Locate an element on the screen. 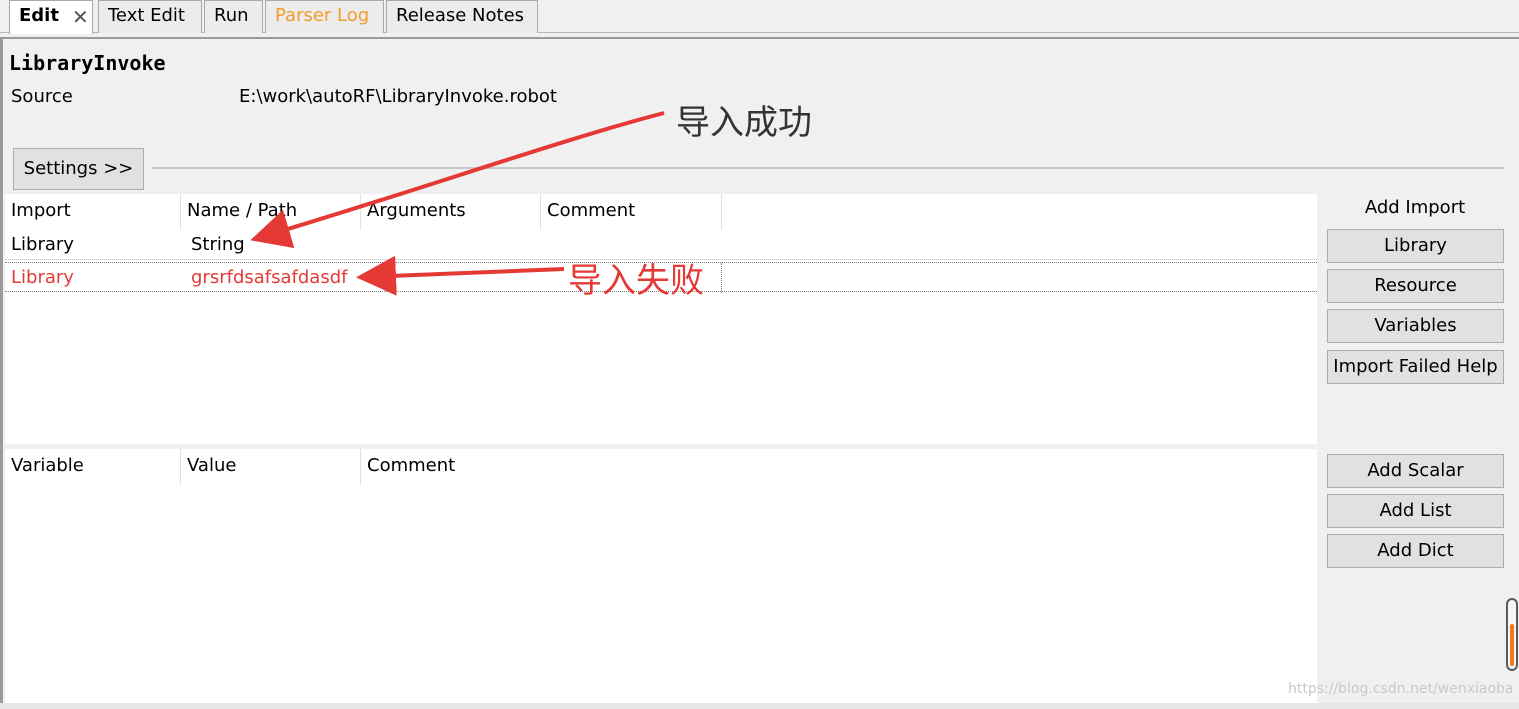  tab-parser-log: Parser Log is located at coordinates (324, 16).